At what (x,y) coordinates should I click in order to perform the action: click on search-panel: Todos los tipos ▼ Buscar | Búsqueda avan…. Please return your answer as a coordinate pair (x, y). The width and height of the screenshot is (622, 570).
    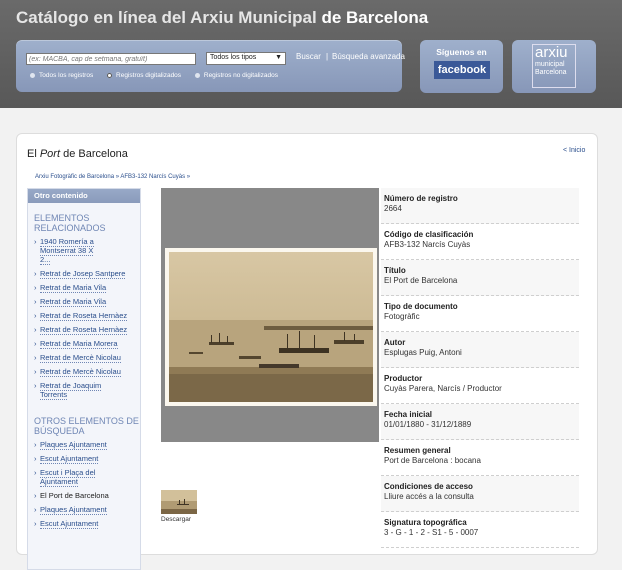
    Looking at the image, I should click on (210, 66).